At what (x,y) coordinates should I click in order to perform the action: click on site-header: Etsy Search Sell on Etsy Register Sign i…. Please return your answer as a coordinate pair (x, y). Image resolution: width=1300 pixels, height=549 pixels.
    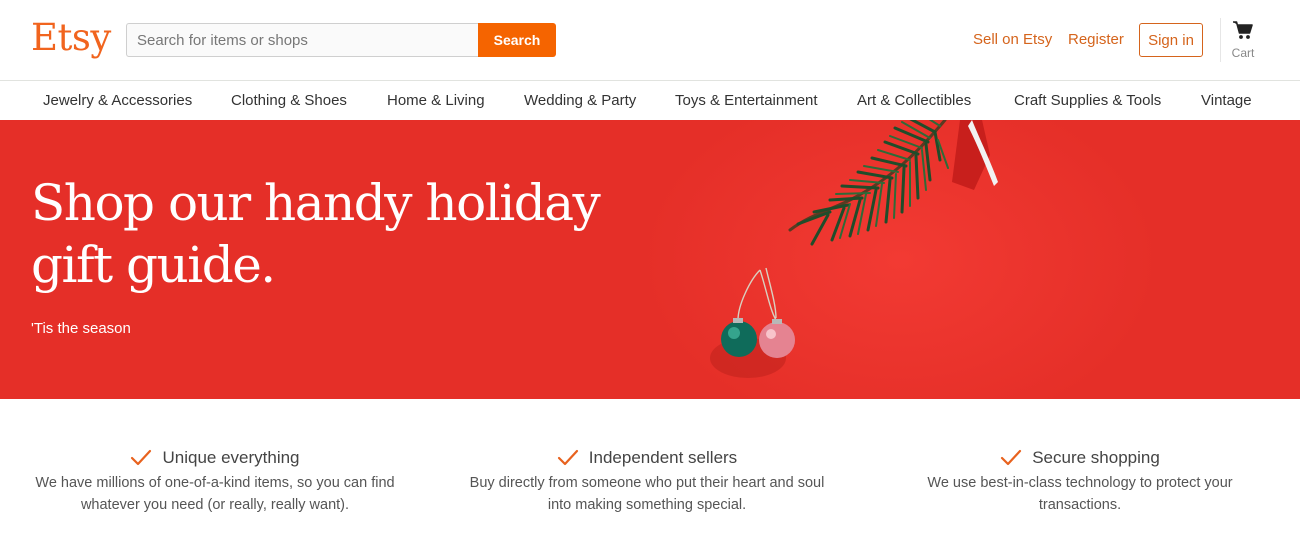
    Looking at the image, I should click on (650, 40).